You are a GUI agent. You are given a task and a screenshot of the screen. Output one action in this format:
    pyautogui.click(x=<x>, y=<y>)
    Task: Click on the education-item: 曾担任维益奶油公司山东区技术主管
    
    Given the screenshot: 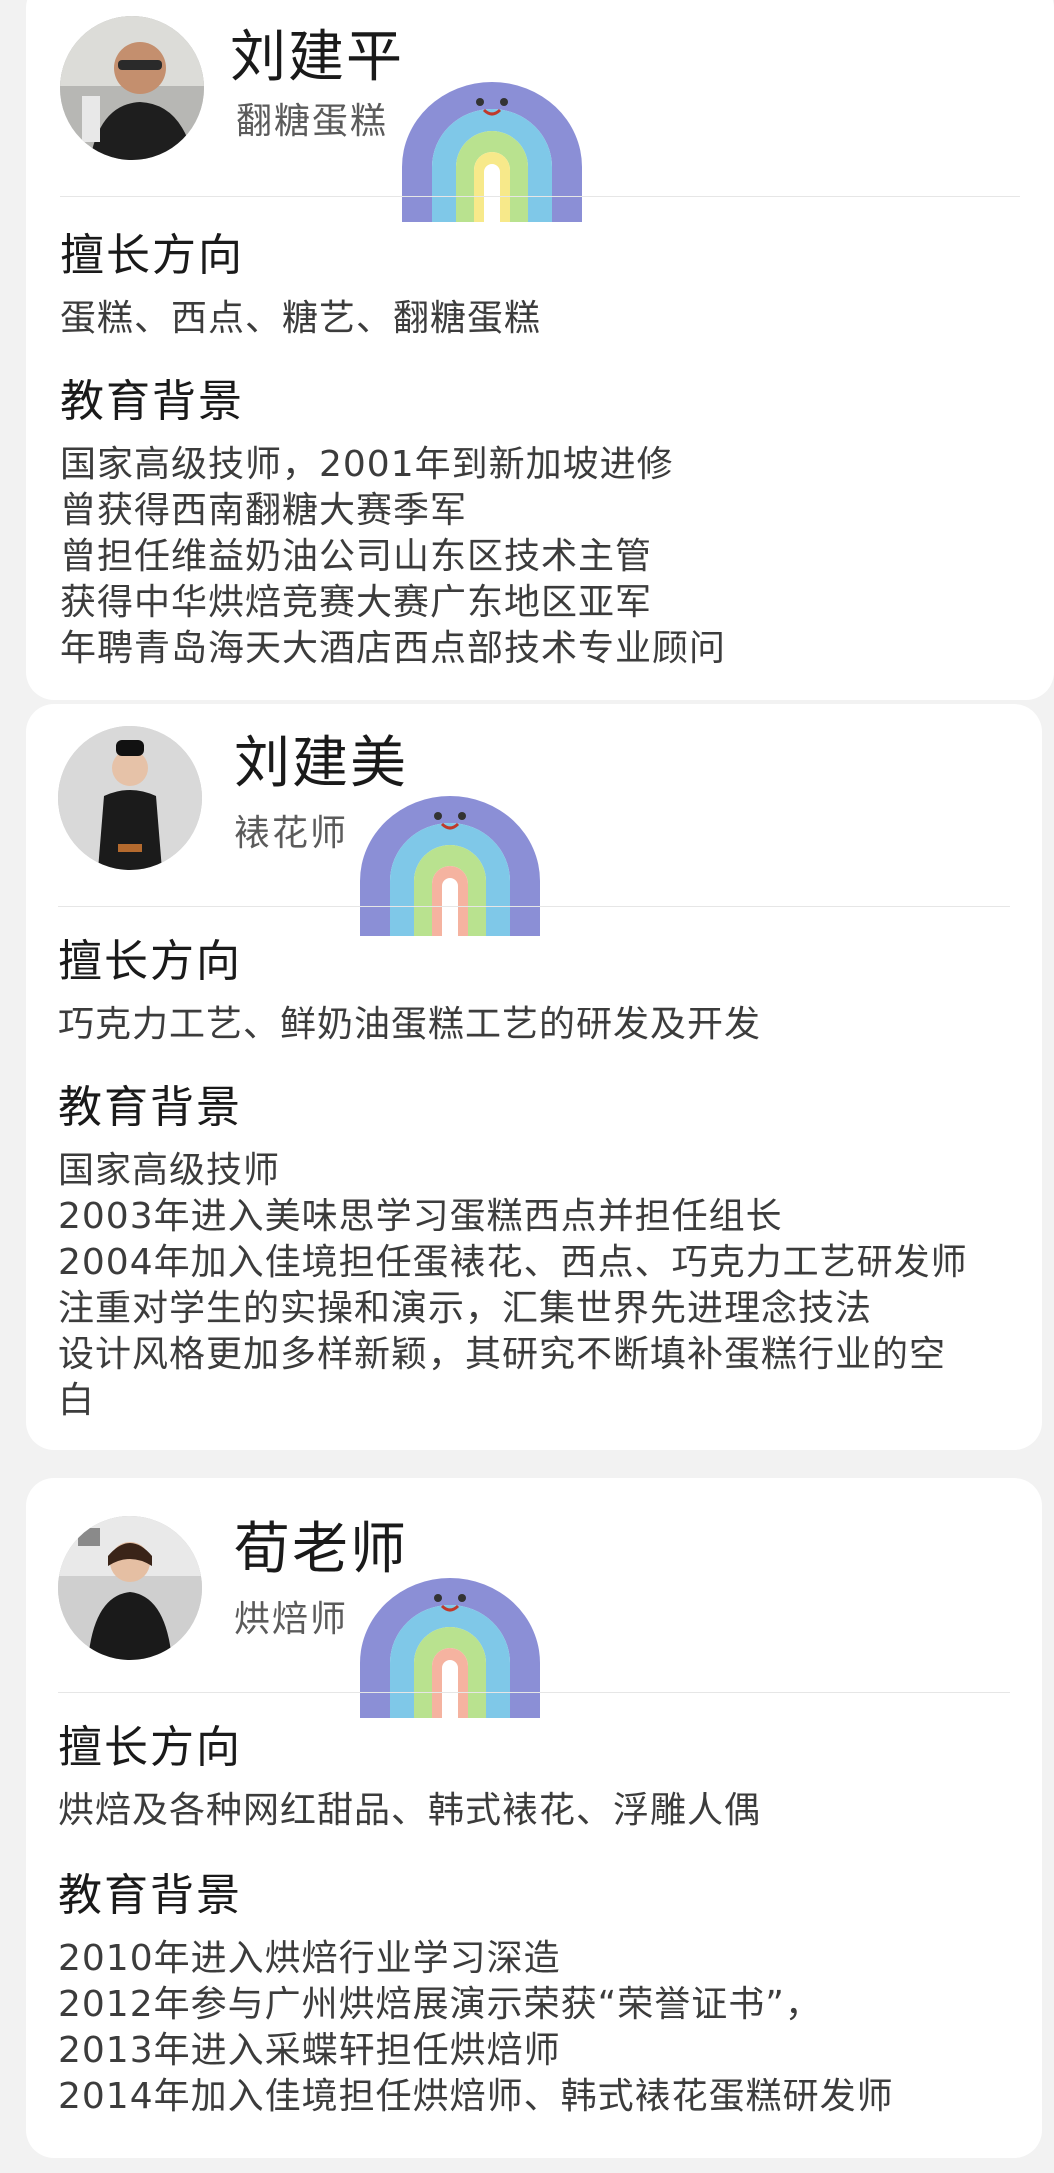 What is the action you would take?
    pyautogui.click(x=356, y=556)
    